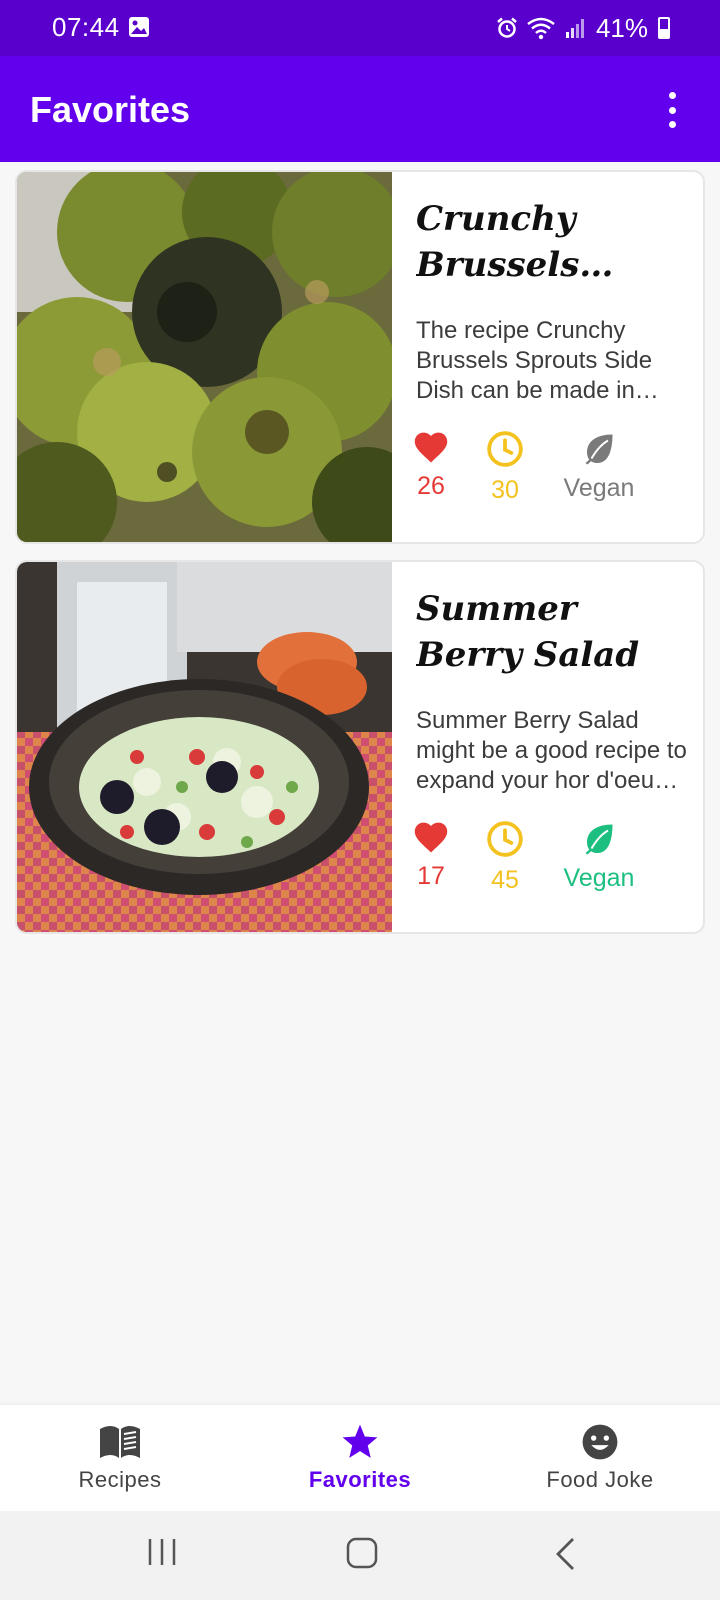 The height and width of the screenshot is (1600, 720). What do you see at coordinates (505, 490) in the screenshot?
I see `minutes-count: 30` at bounding box center [505, 490].